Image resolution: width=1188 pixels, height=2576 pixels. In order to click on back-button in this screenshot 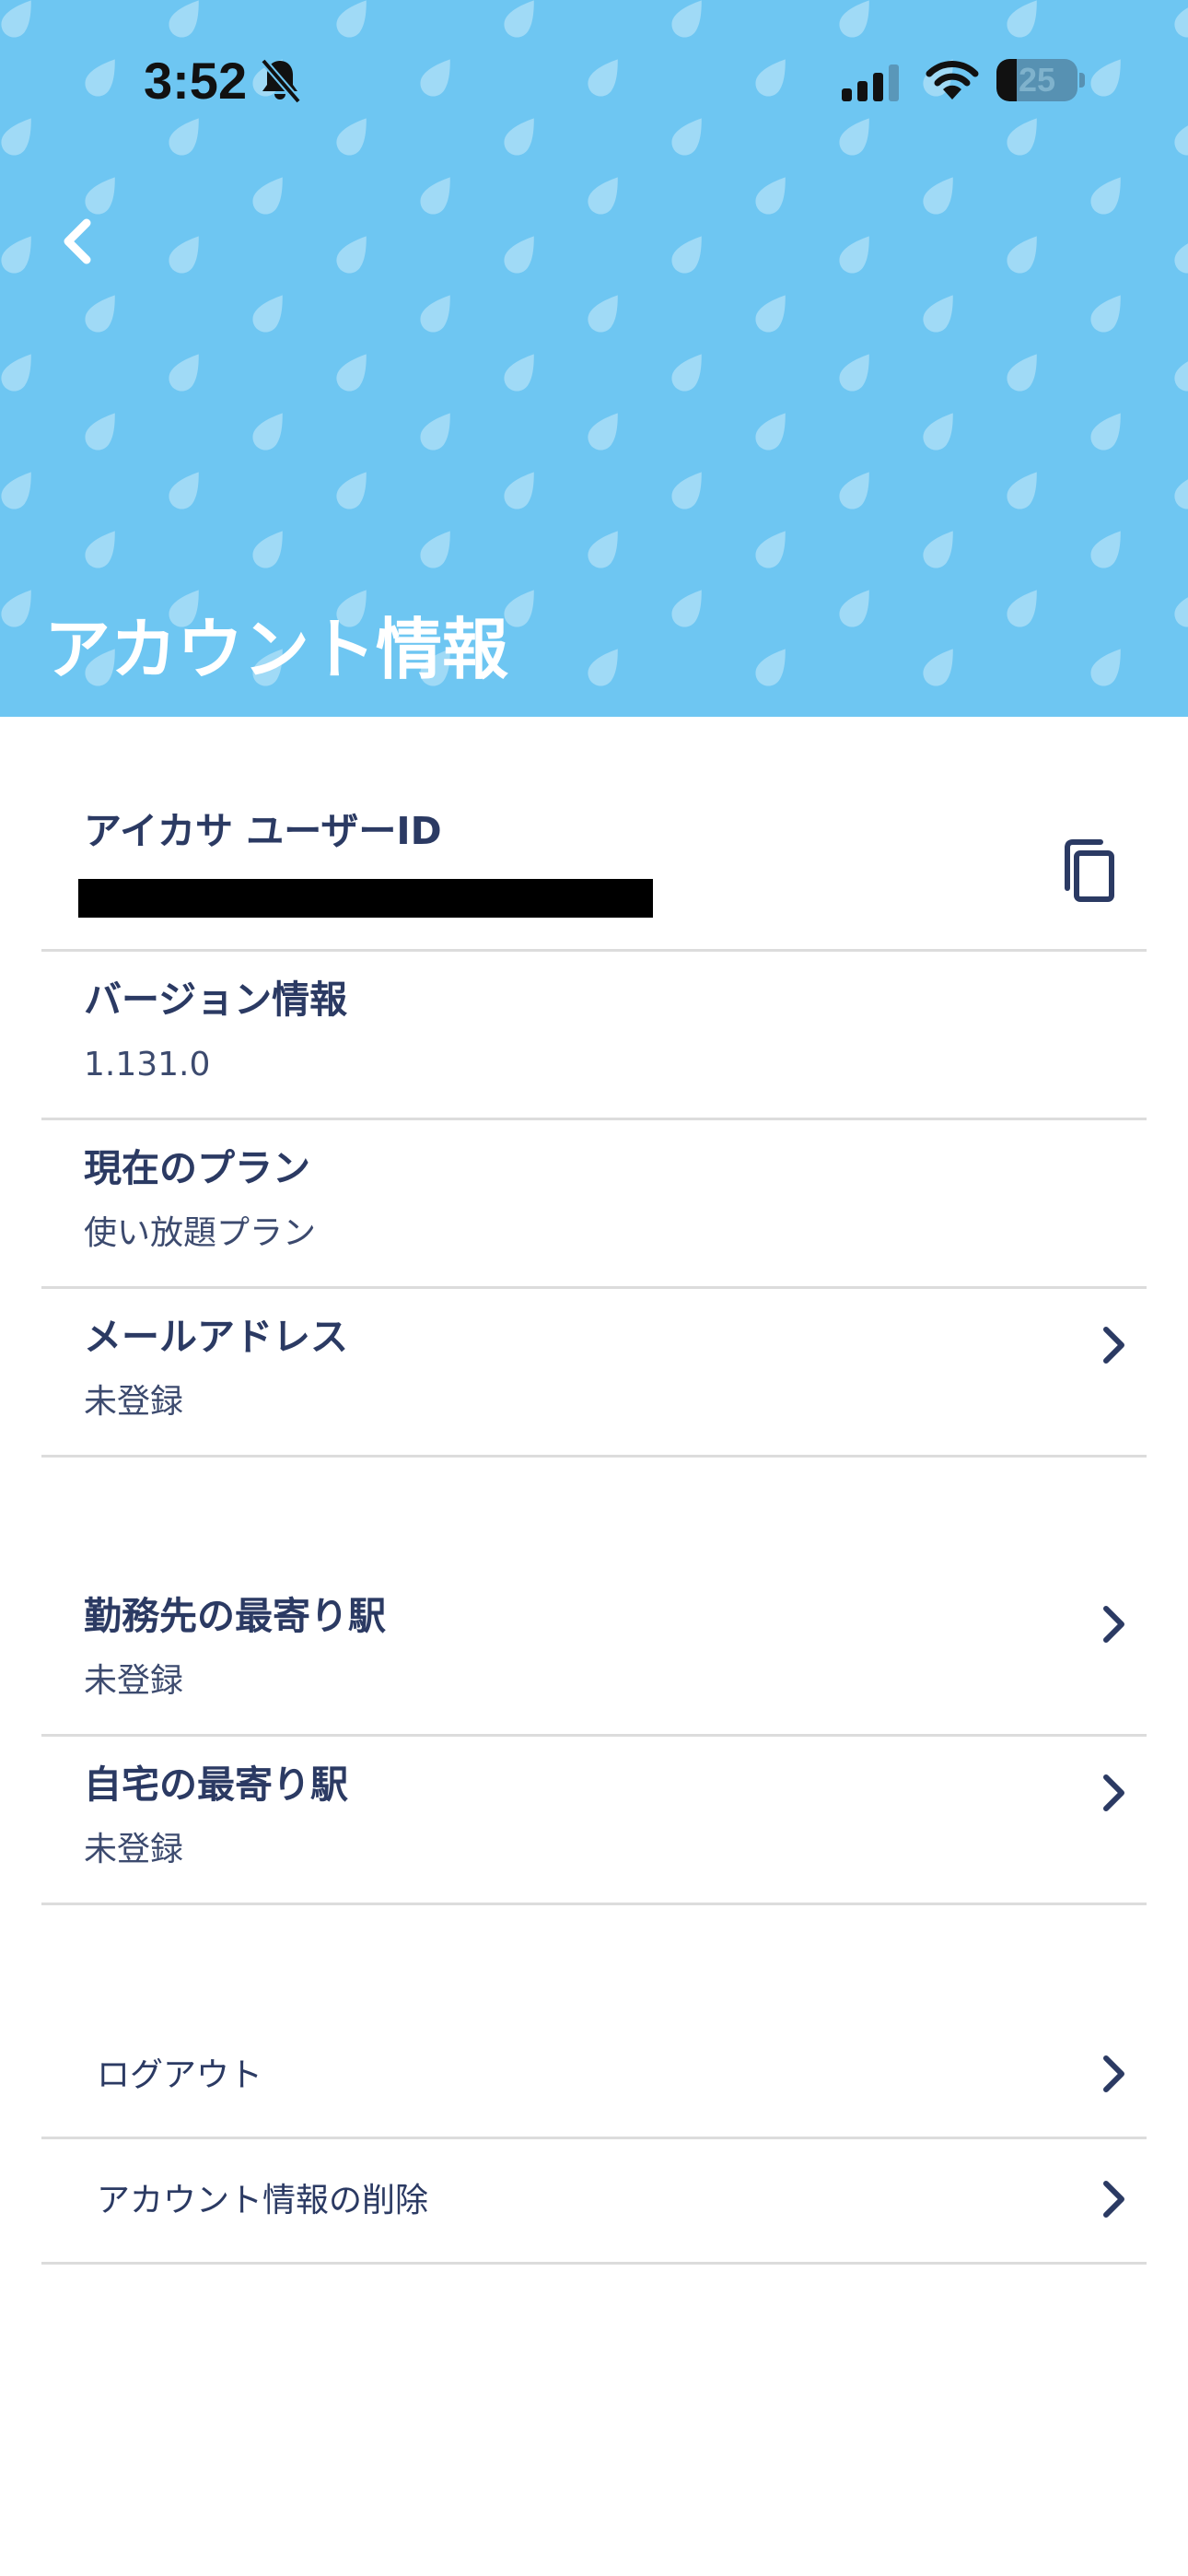, I will do `click(78, 241)`.